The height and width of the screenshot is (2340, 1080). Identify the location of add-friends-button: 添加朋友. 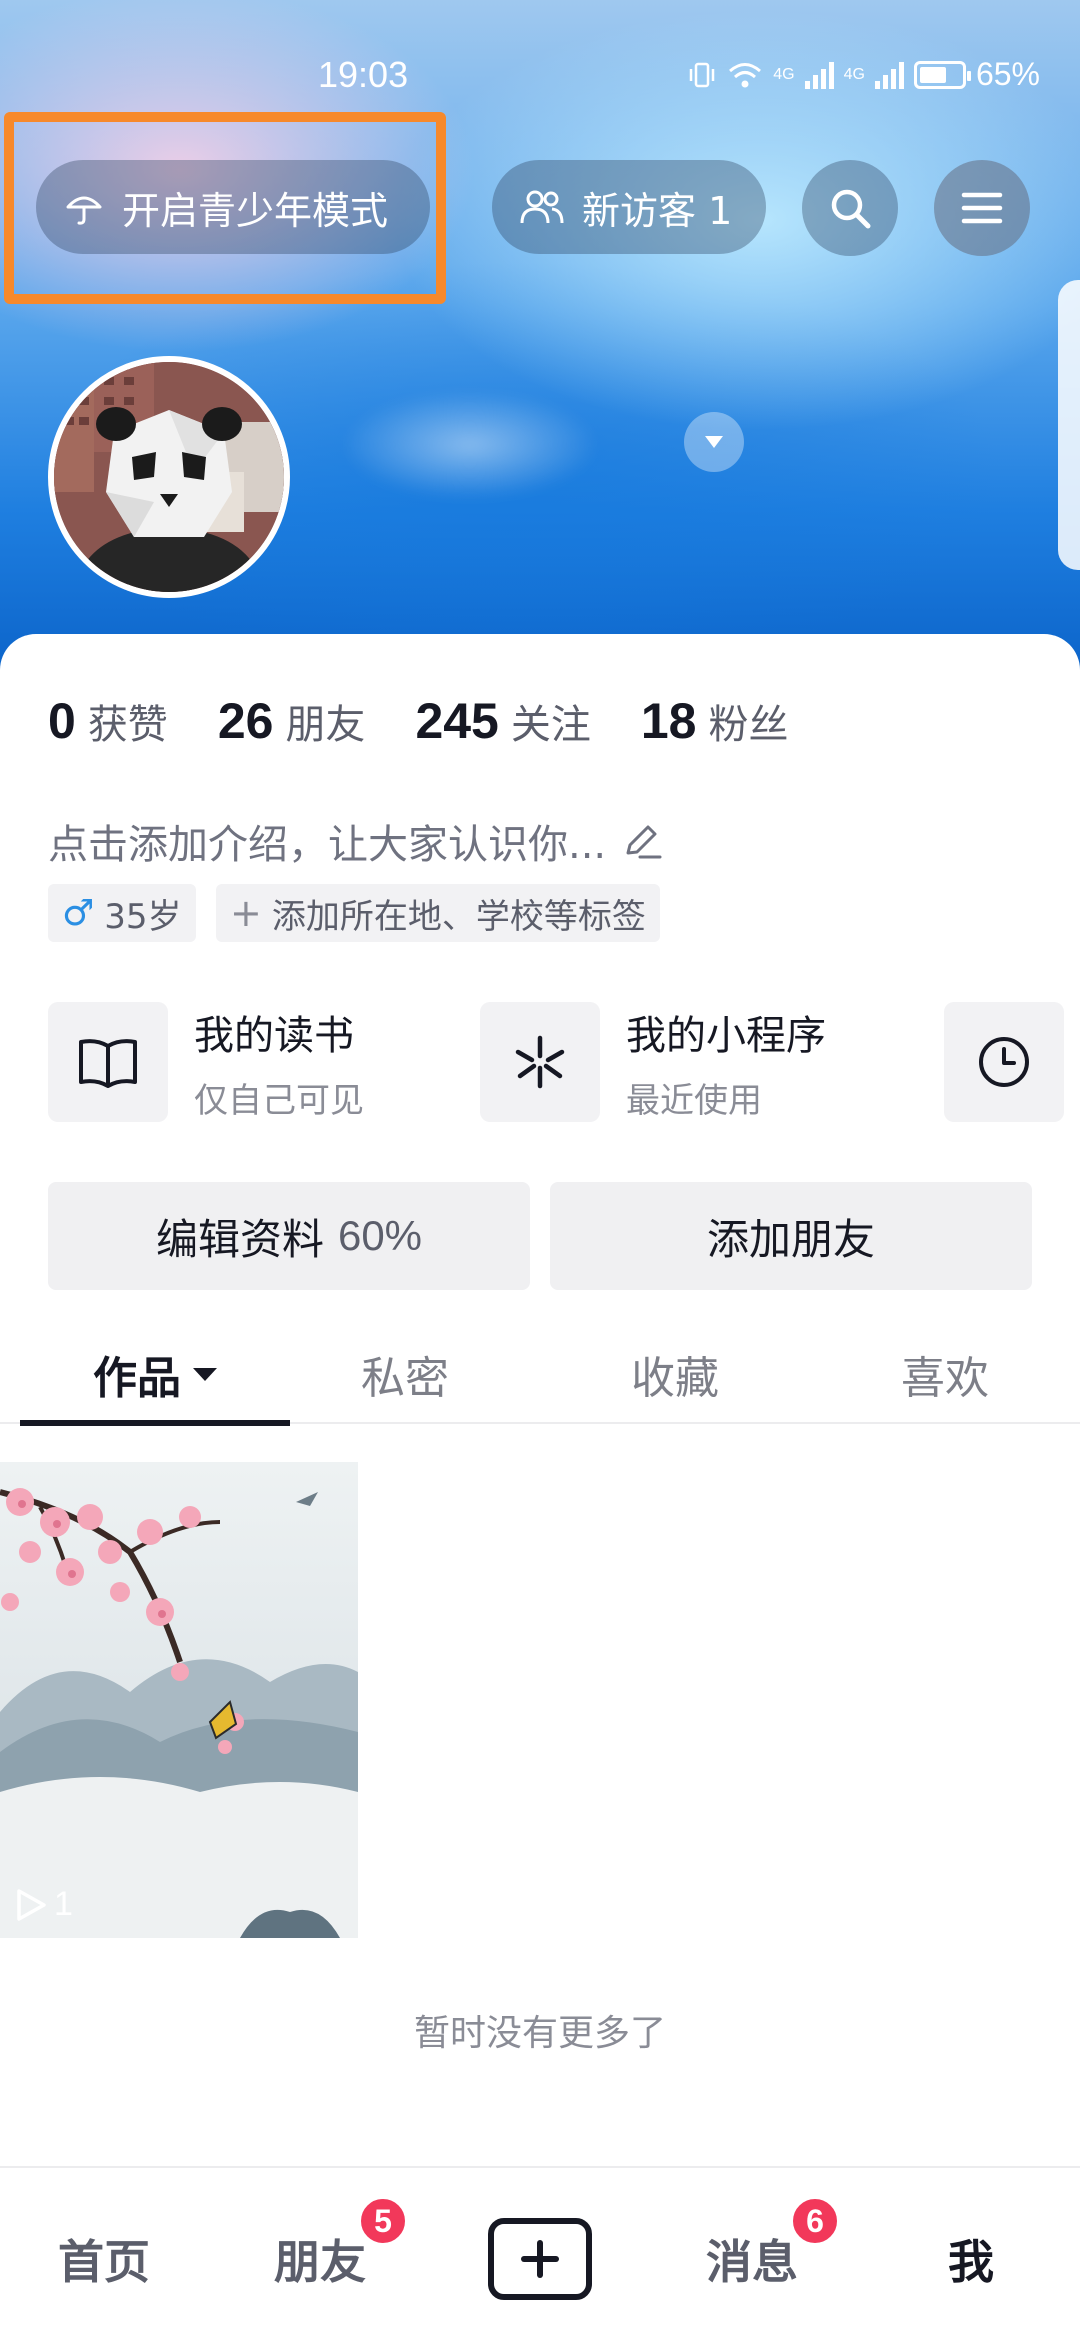
(791, 1236).